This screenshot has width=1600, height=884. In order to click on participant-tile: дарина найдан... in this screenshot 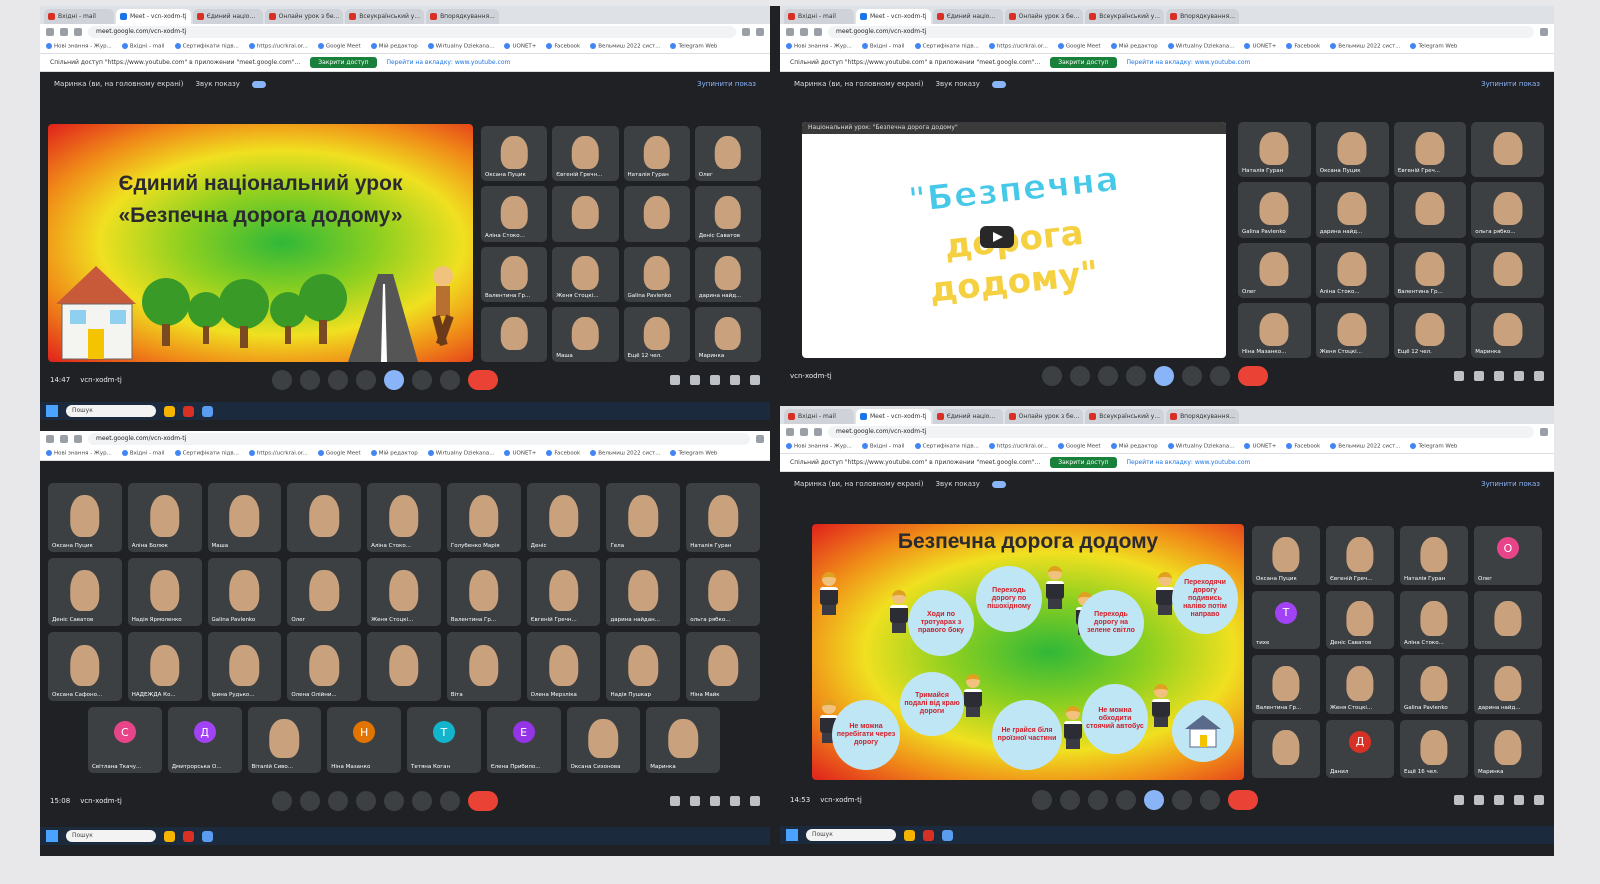, I will do `click(643, 592)`.